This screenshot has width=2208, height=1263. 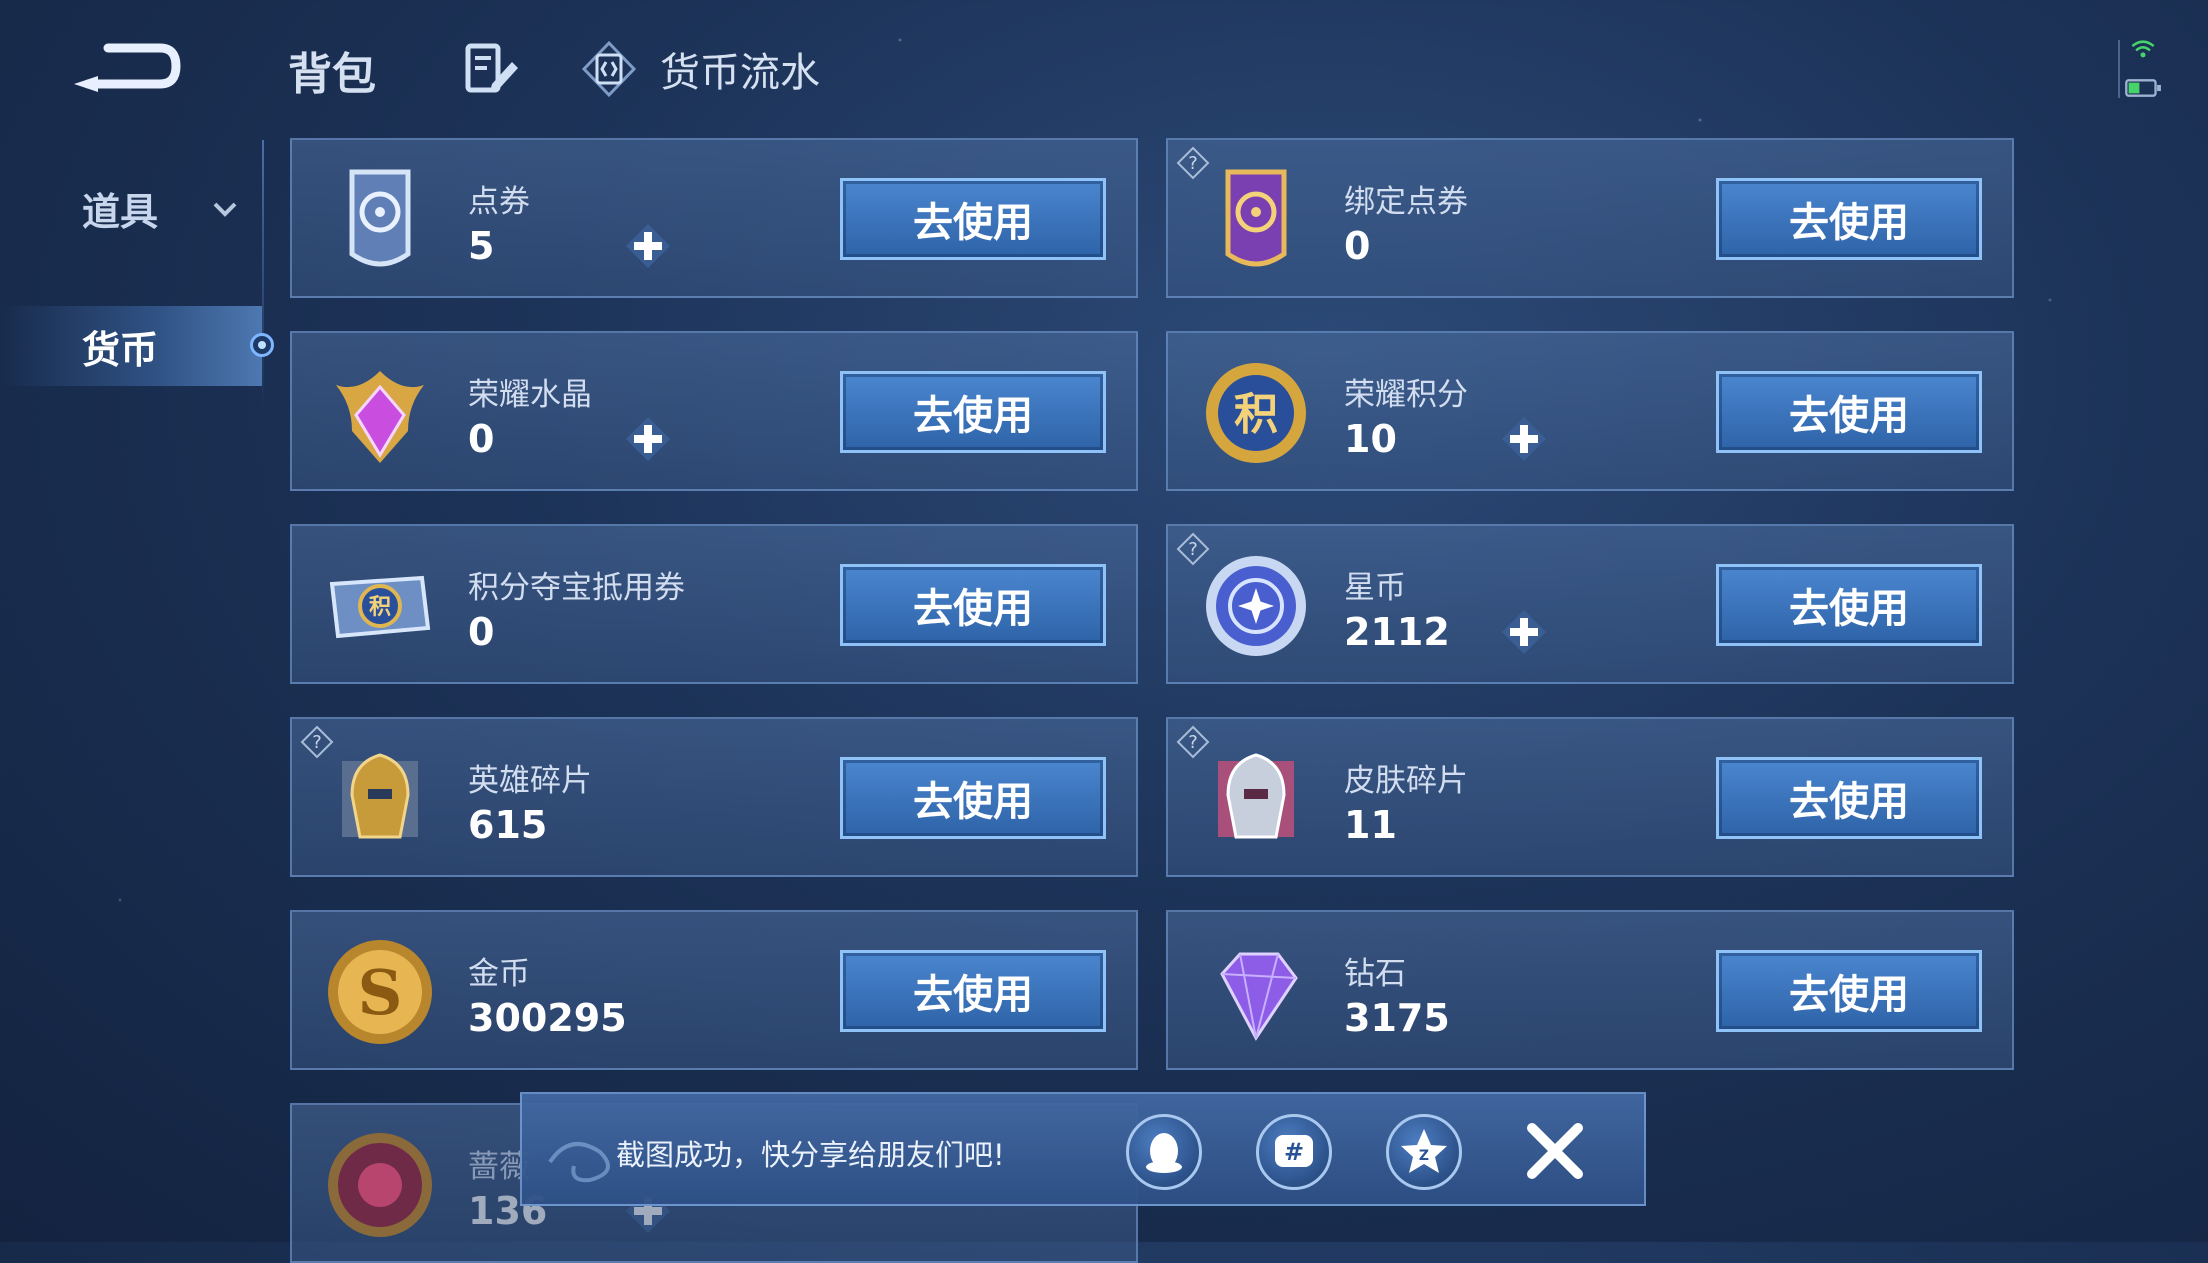 I want to click on currency-name: 点券, so click(x=499, y=202).